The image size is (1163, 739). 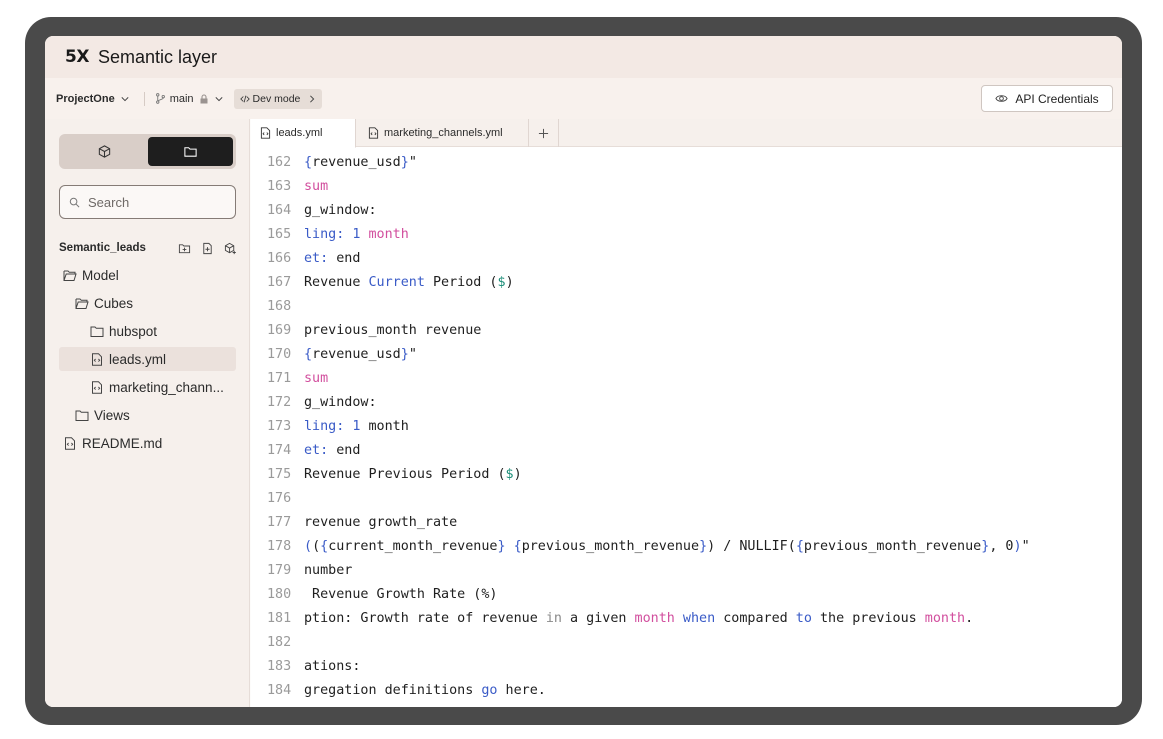 What do you see at coordinates (207, 248) in the screenshot?
I see `new-file-icon` at bounding box center [207, 248].